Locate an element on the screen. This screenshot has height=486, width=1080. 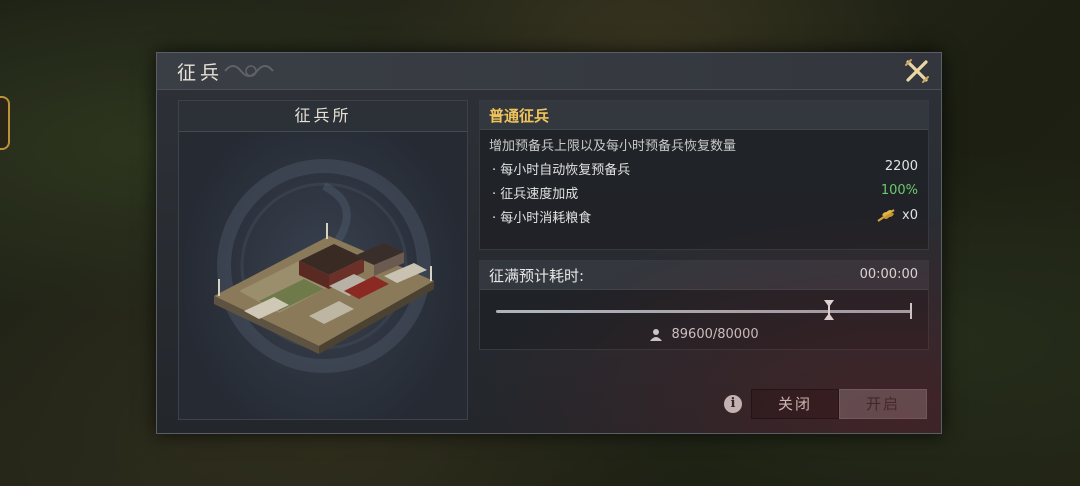
close-x-icon is located at coordinates (917, 71).